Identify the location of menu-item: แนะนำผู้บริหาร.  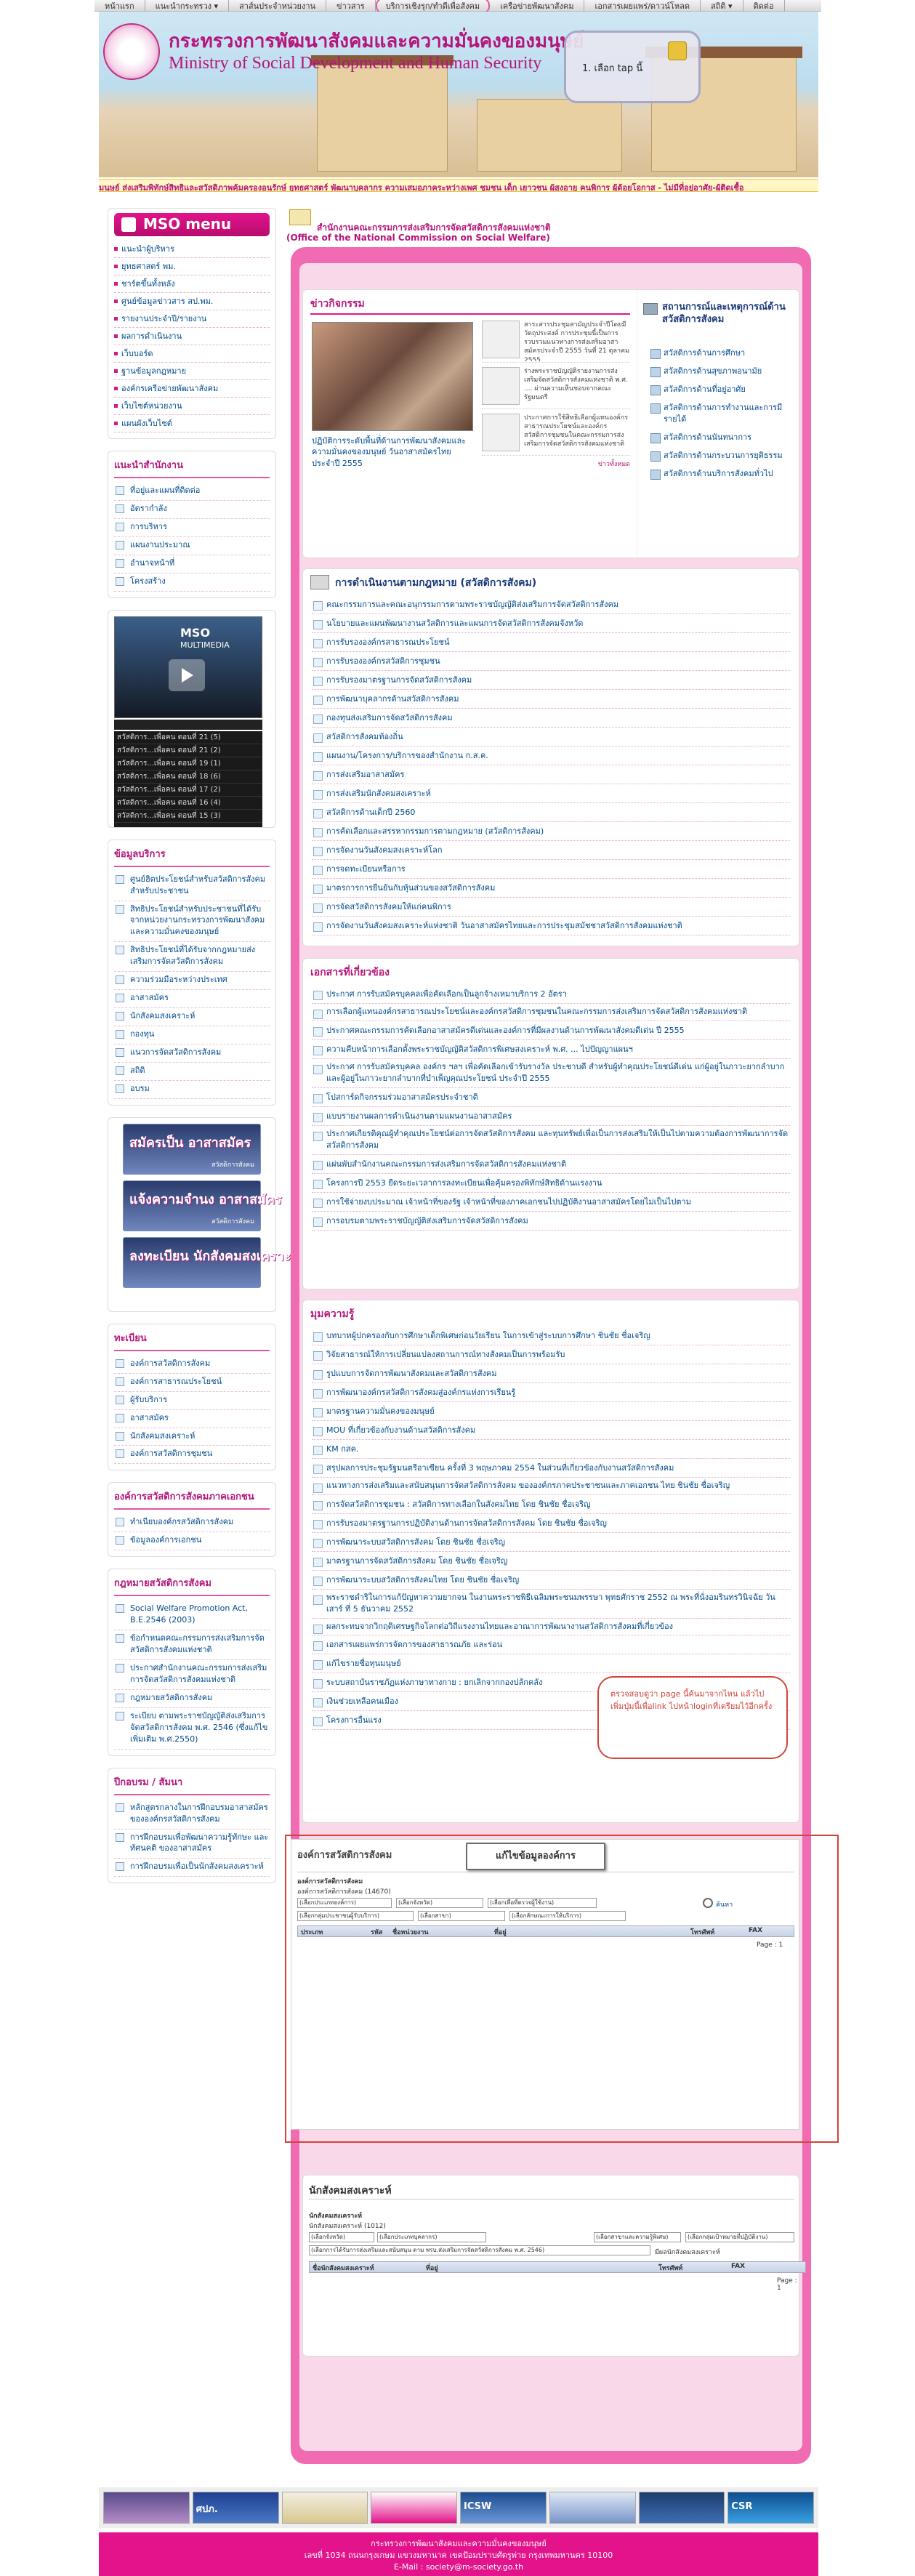
(192, 249).